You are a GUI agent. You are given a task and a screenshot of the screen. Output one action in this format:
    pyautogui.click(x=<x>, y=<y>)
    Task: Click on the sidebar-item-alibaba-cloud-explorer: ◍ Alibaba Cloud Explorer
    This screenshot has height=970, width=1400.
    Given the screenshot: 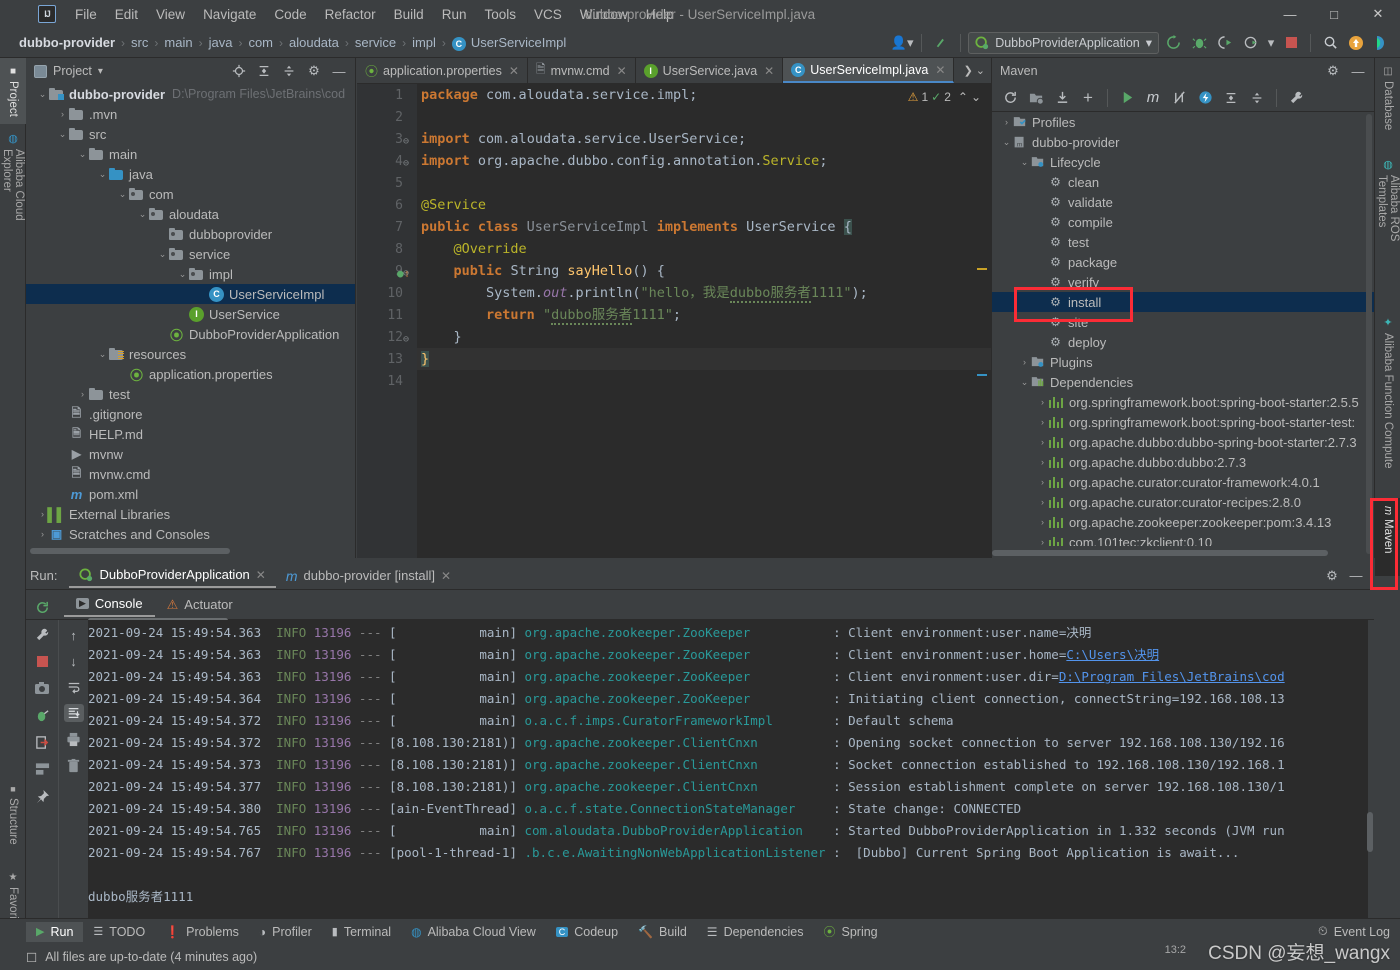 What is the action you would take?
    pyautogui.click(x=13, y=199)
    